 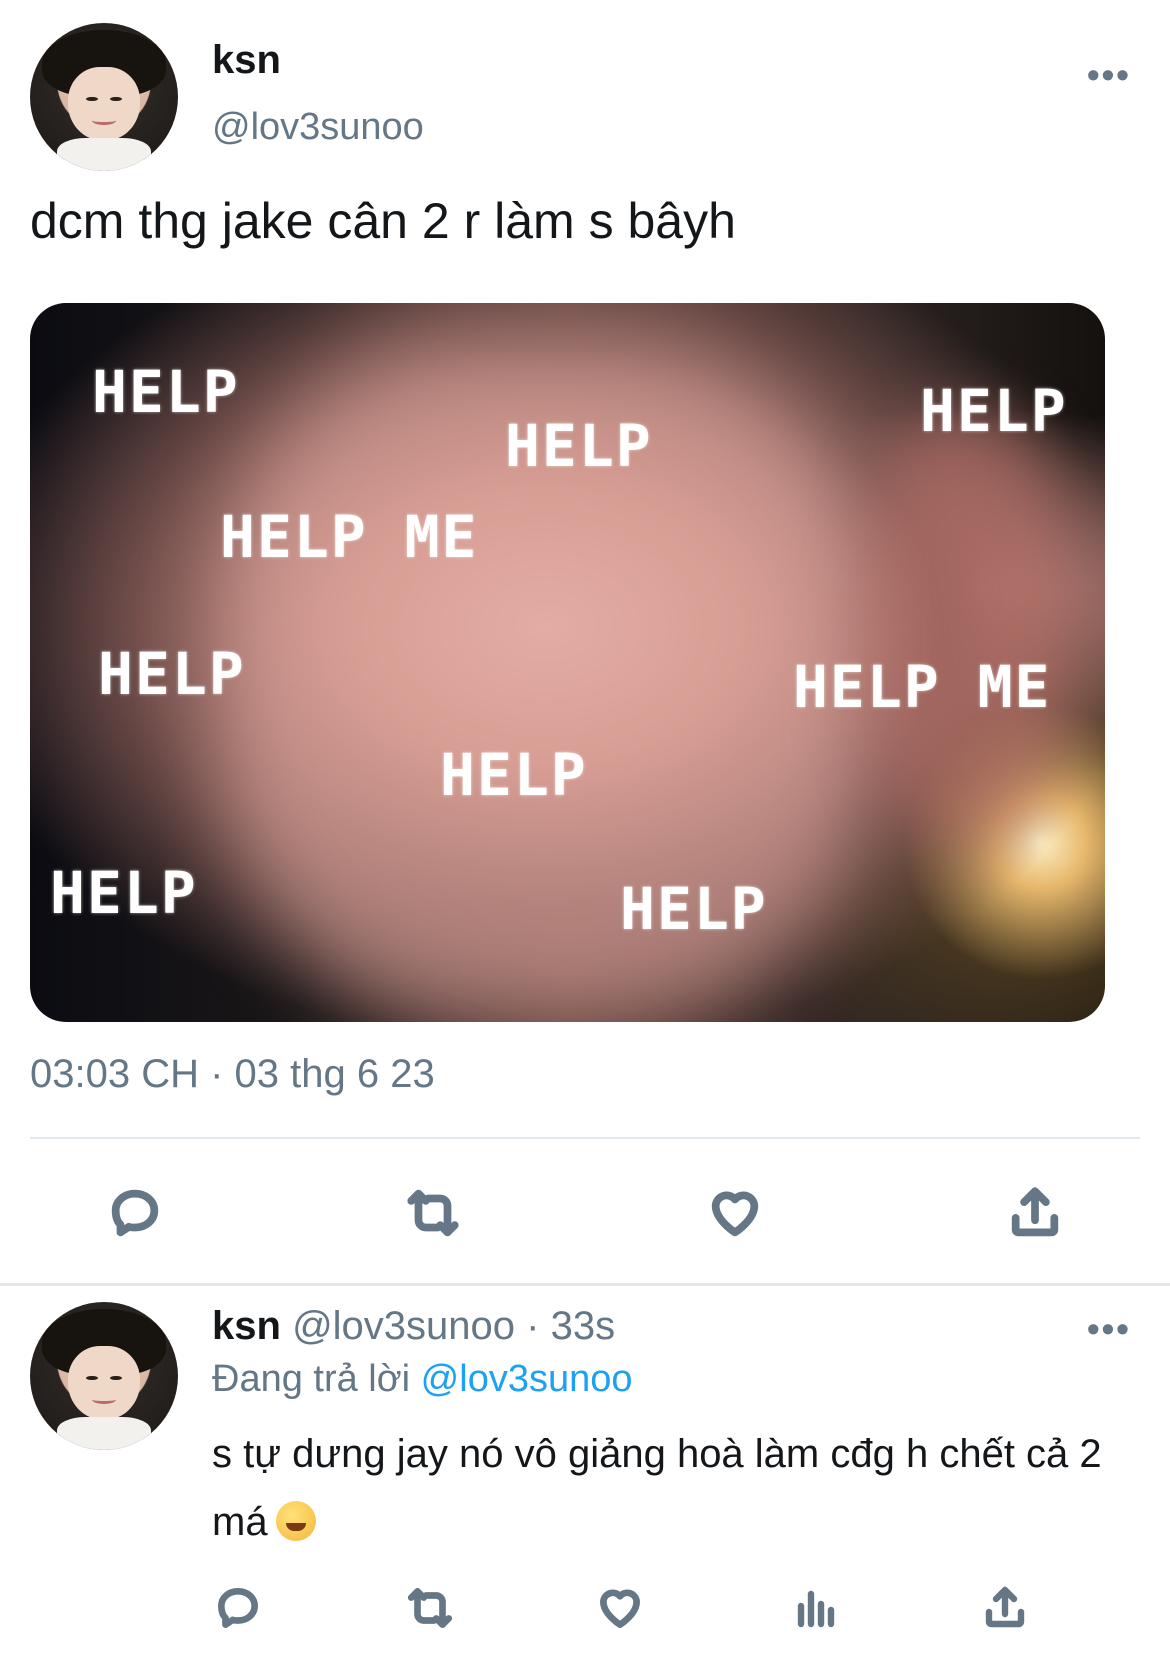 I want to click on author-name: ksn, so click(x=246, y=60).